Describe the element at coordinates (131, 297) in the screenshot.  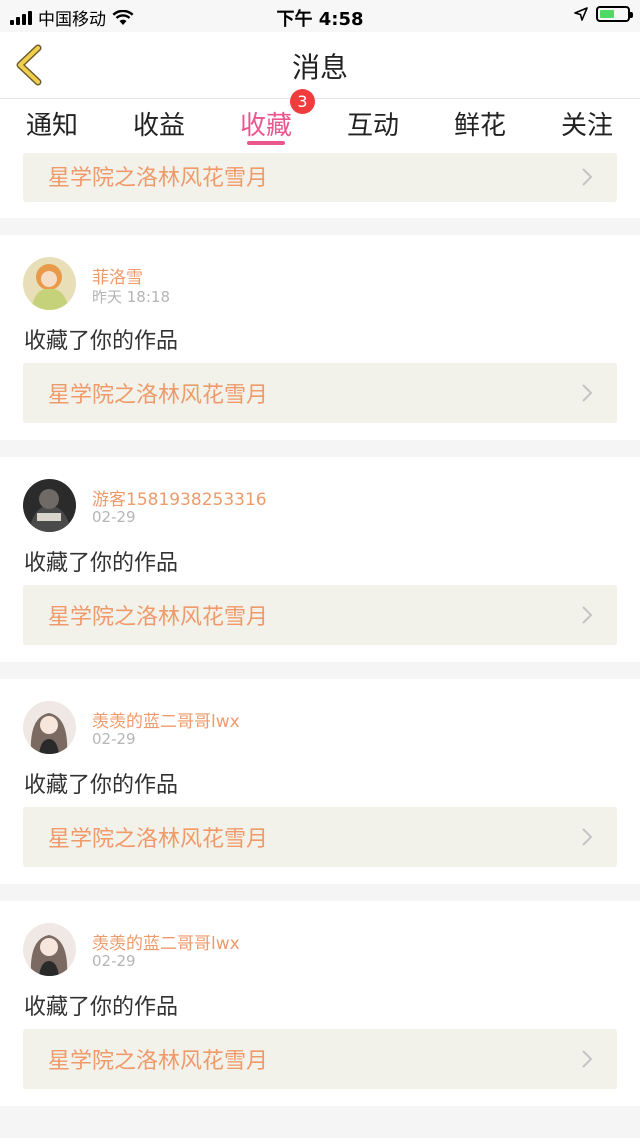
I see `timestamp: 昨天 18:18` at that location.